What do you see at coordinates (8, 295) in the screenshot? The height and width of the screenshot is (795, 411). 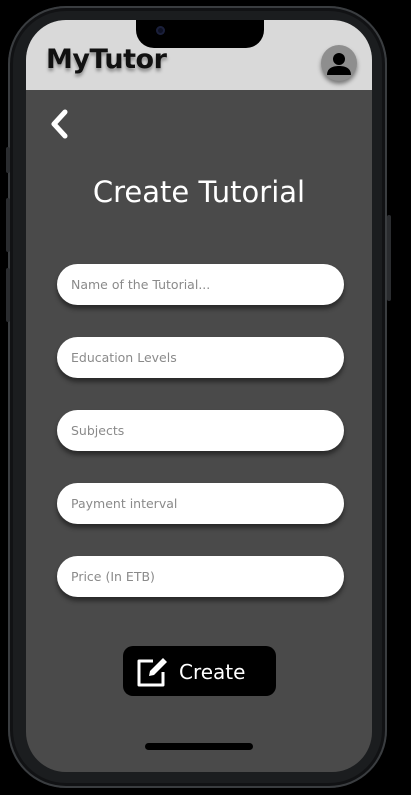 I see `phone-volume-down-button` at bounding box center [8, 295].